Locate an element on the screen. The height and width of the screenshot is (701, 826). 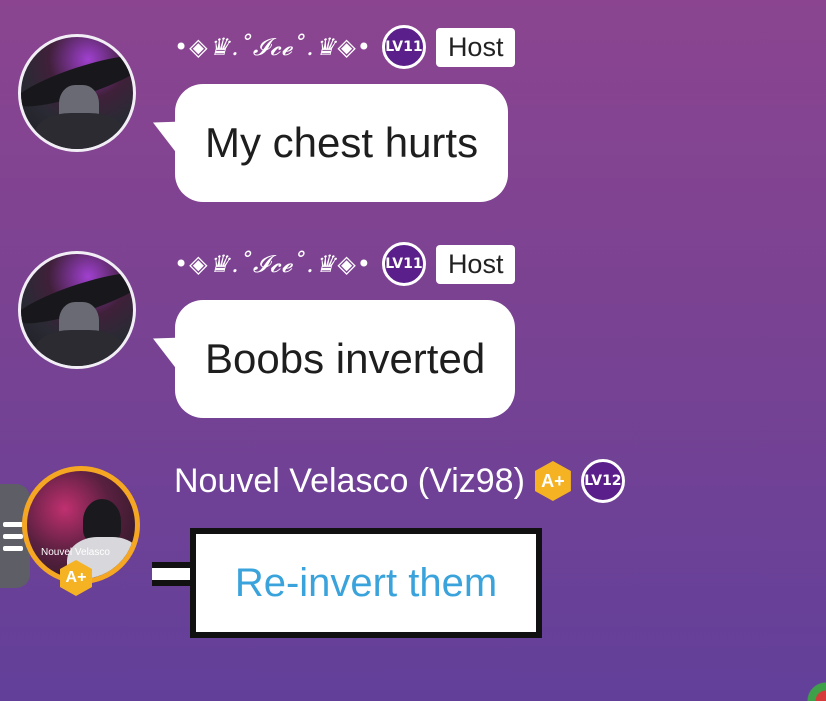
message-bubble: Boobs inverted is located at coordinates (345, 359).